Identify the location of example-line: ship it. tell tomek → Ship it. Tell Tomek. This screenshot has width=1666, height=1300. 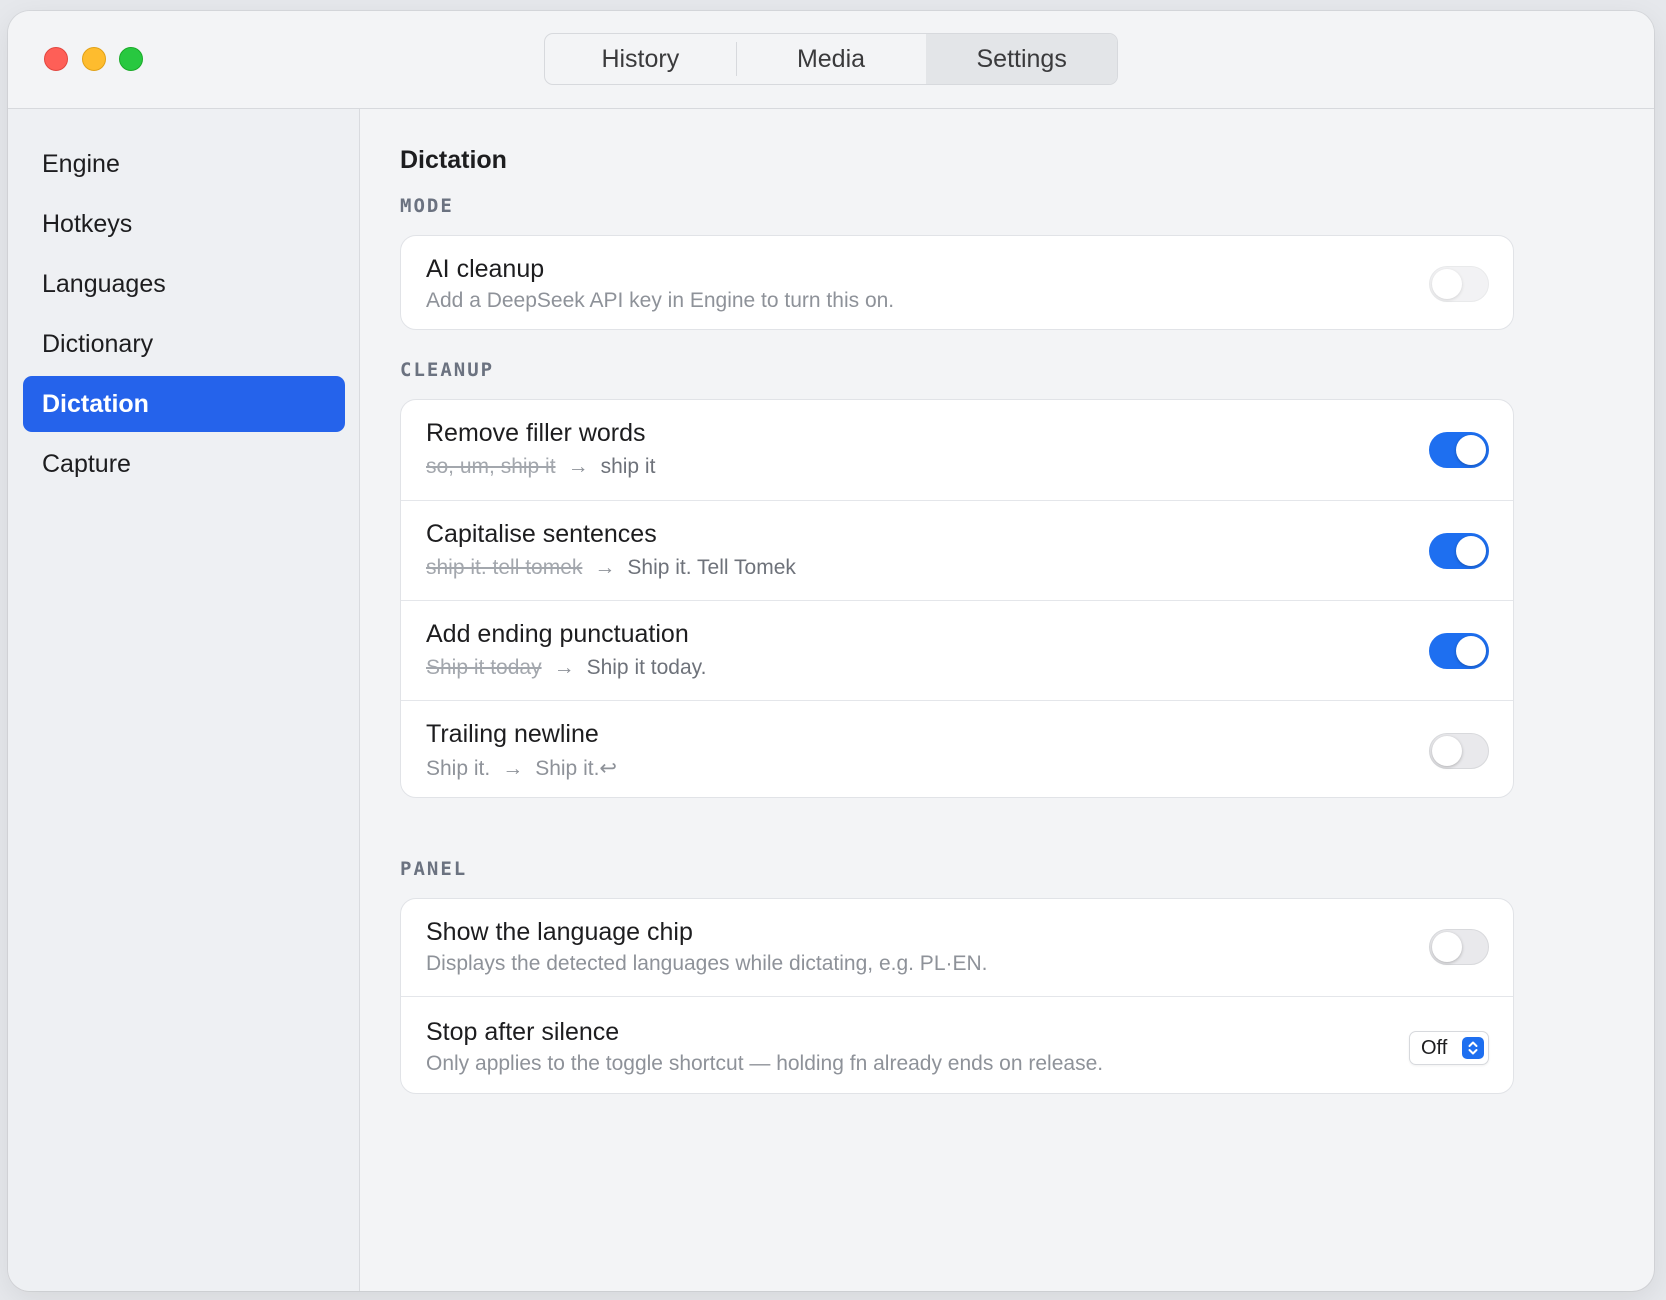
(611, 568).